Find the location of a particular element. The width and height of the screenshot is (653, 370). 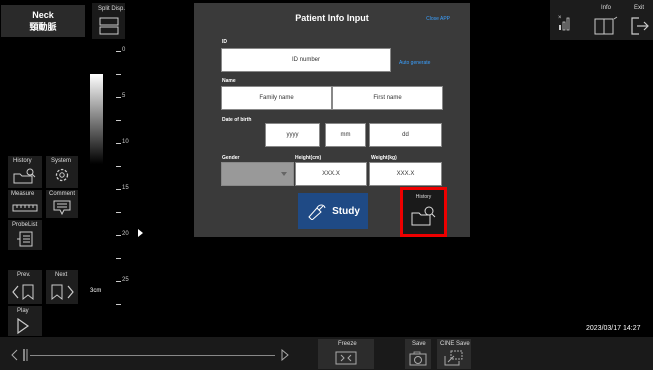

family-name-field: Family name is located at coordinates (276, 98).